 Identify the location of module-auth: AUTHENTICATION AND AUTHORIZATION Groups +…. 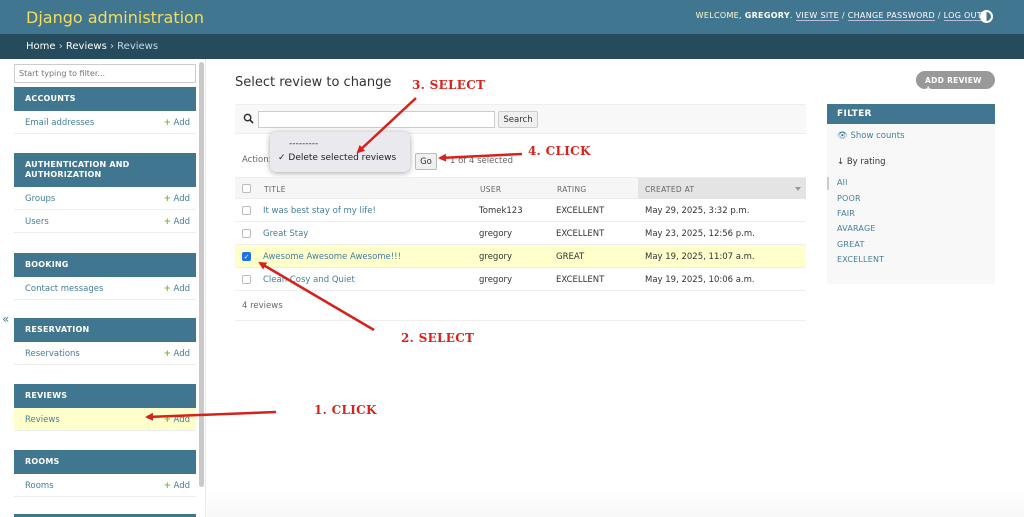
(105, 193).